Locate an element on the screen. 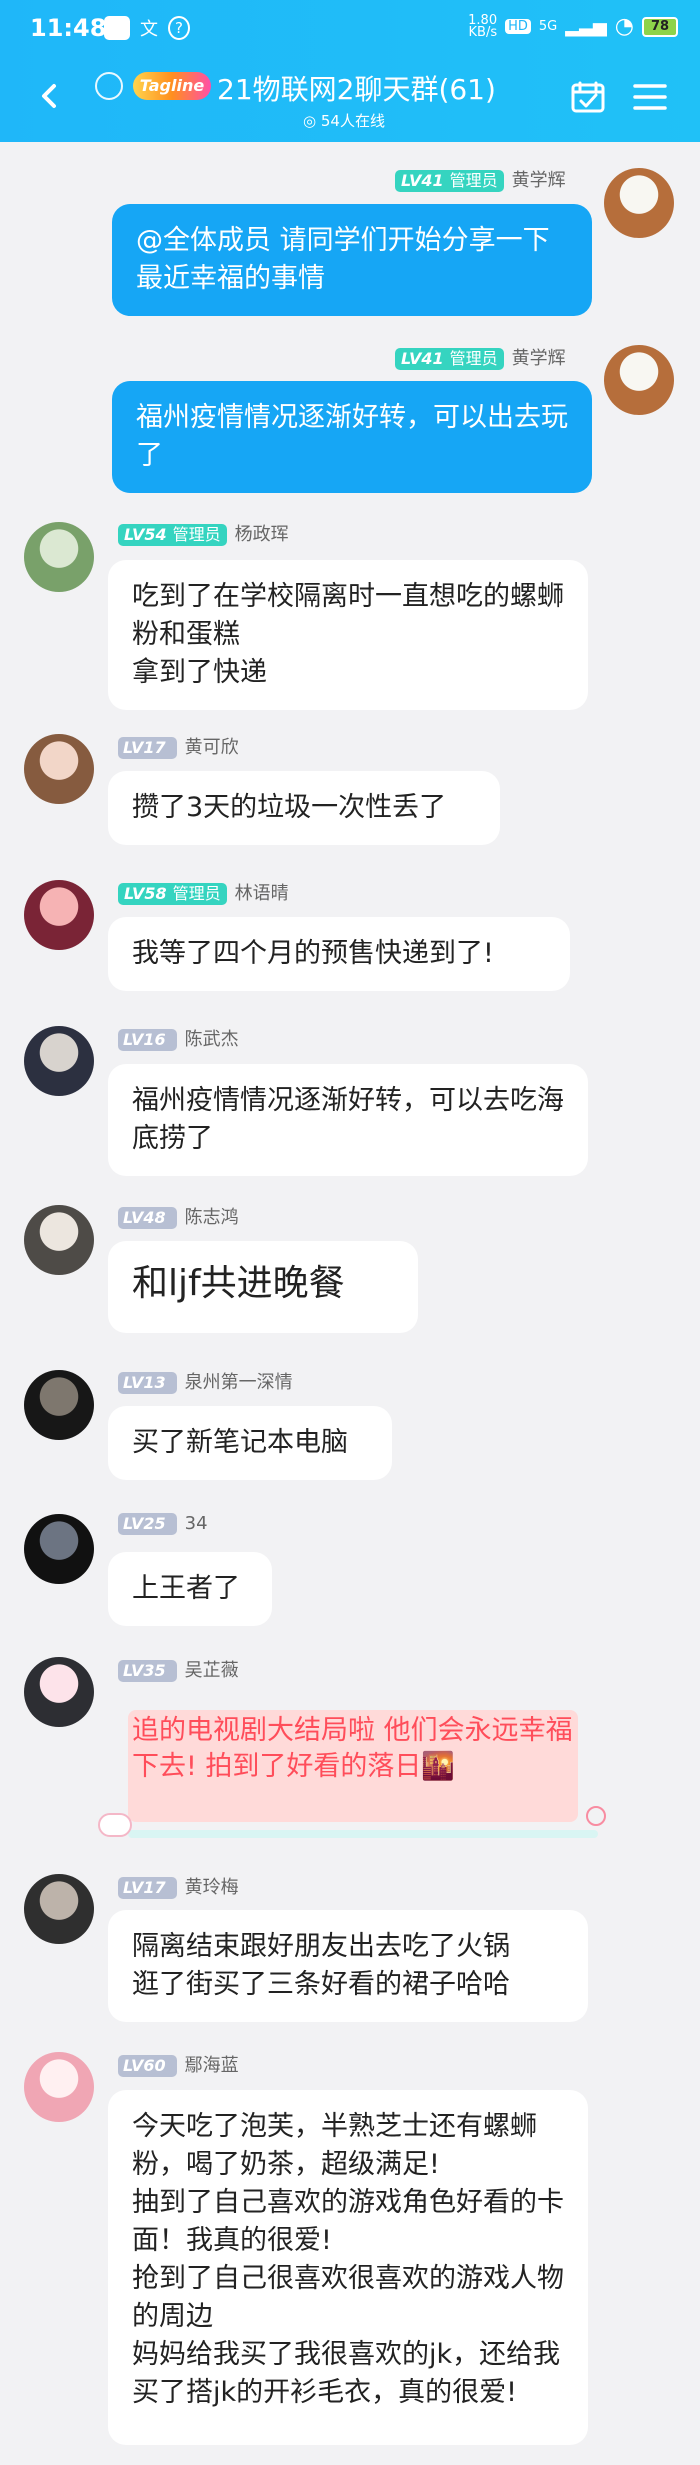 The width and height of the screenshot is (700, 2465). message-meta: LV17 黄可欣 is located at coordinates (178, 746).